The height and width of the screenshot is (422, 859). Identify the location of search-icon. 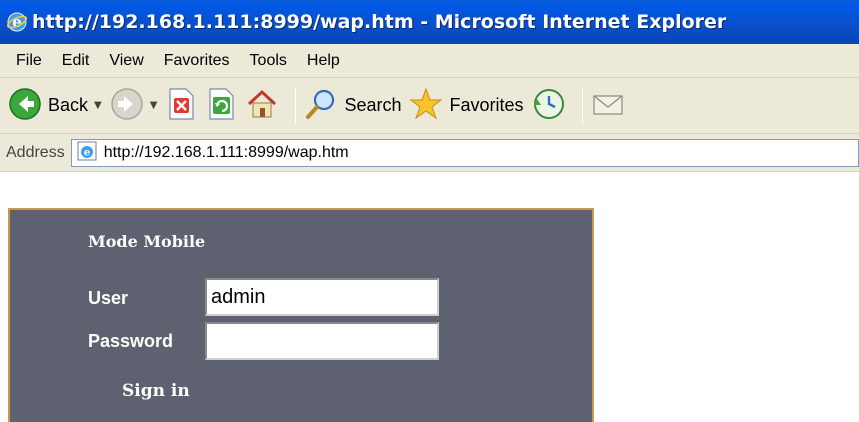
(321, 106).